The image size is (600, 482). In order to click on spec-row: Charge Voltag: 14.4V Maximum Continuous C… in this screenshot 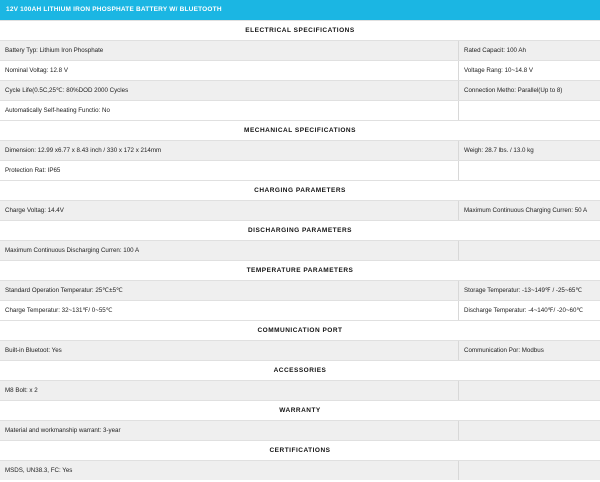, I will do `click(300, 210)`.